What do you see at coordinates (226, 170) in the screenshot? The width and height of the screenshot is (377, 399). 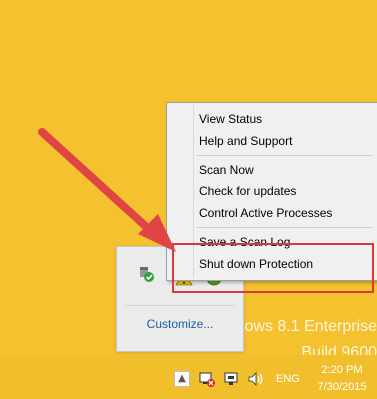 I see `menu-item-scan-now: Scan Now` at bounding box center [226, 170].